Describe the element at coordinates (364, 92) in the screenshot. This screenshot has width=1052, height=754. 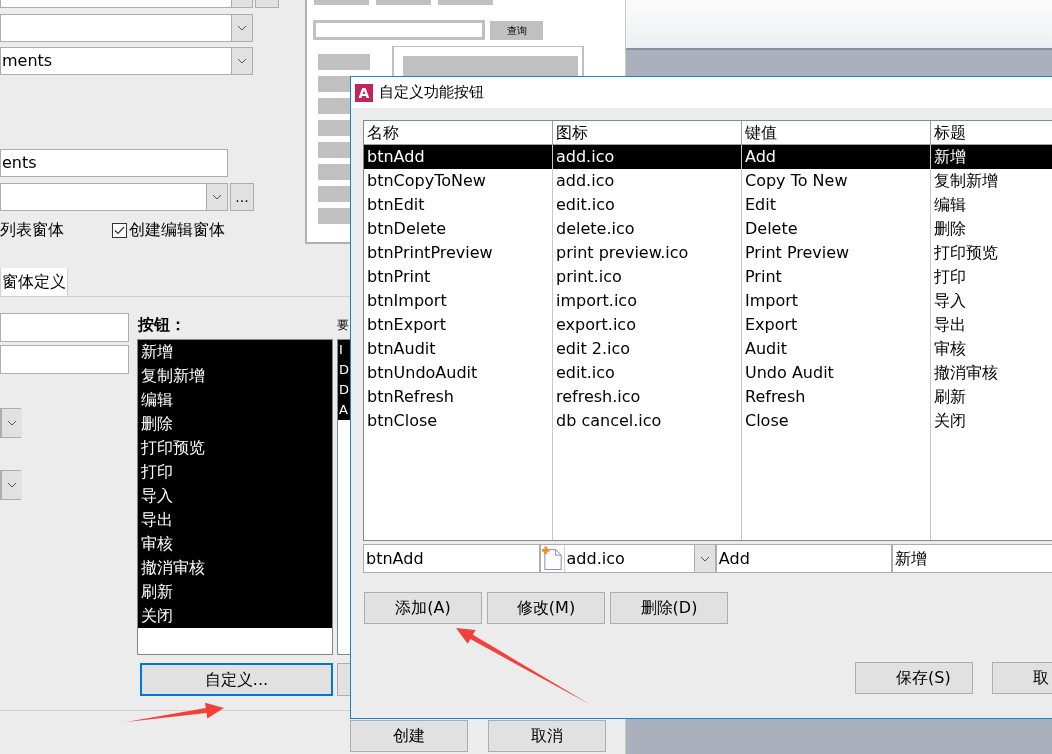
I see `app-icon: A` at that location.